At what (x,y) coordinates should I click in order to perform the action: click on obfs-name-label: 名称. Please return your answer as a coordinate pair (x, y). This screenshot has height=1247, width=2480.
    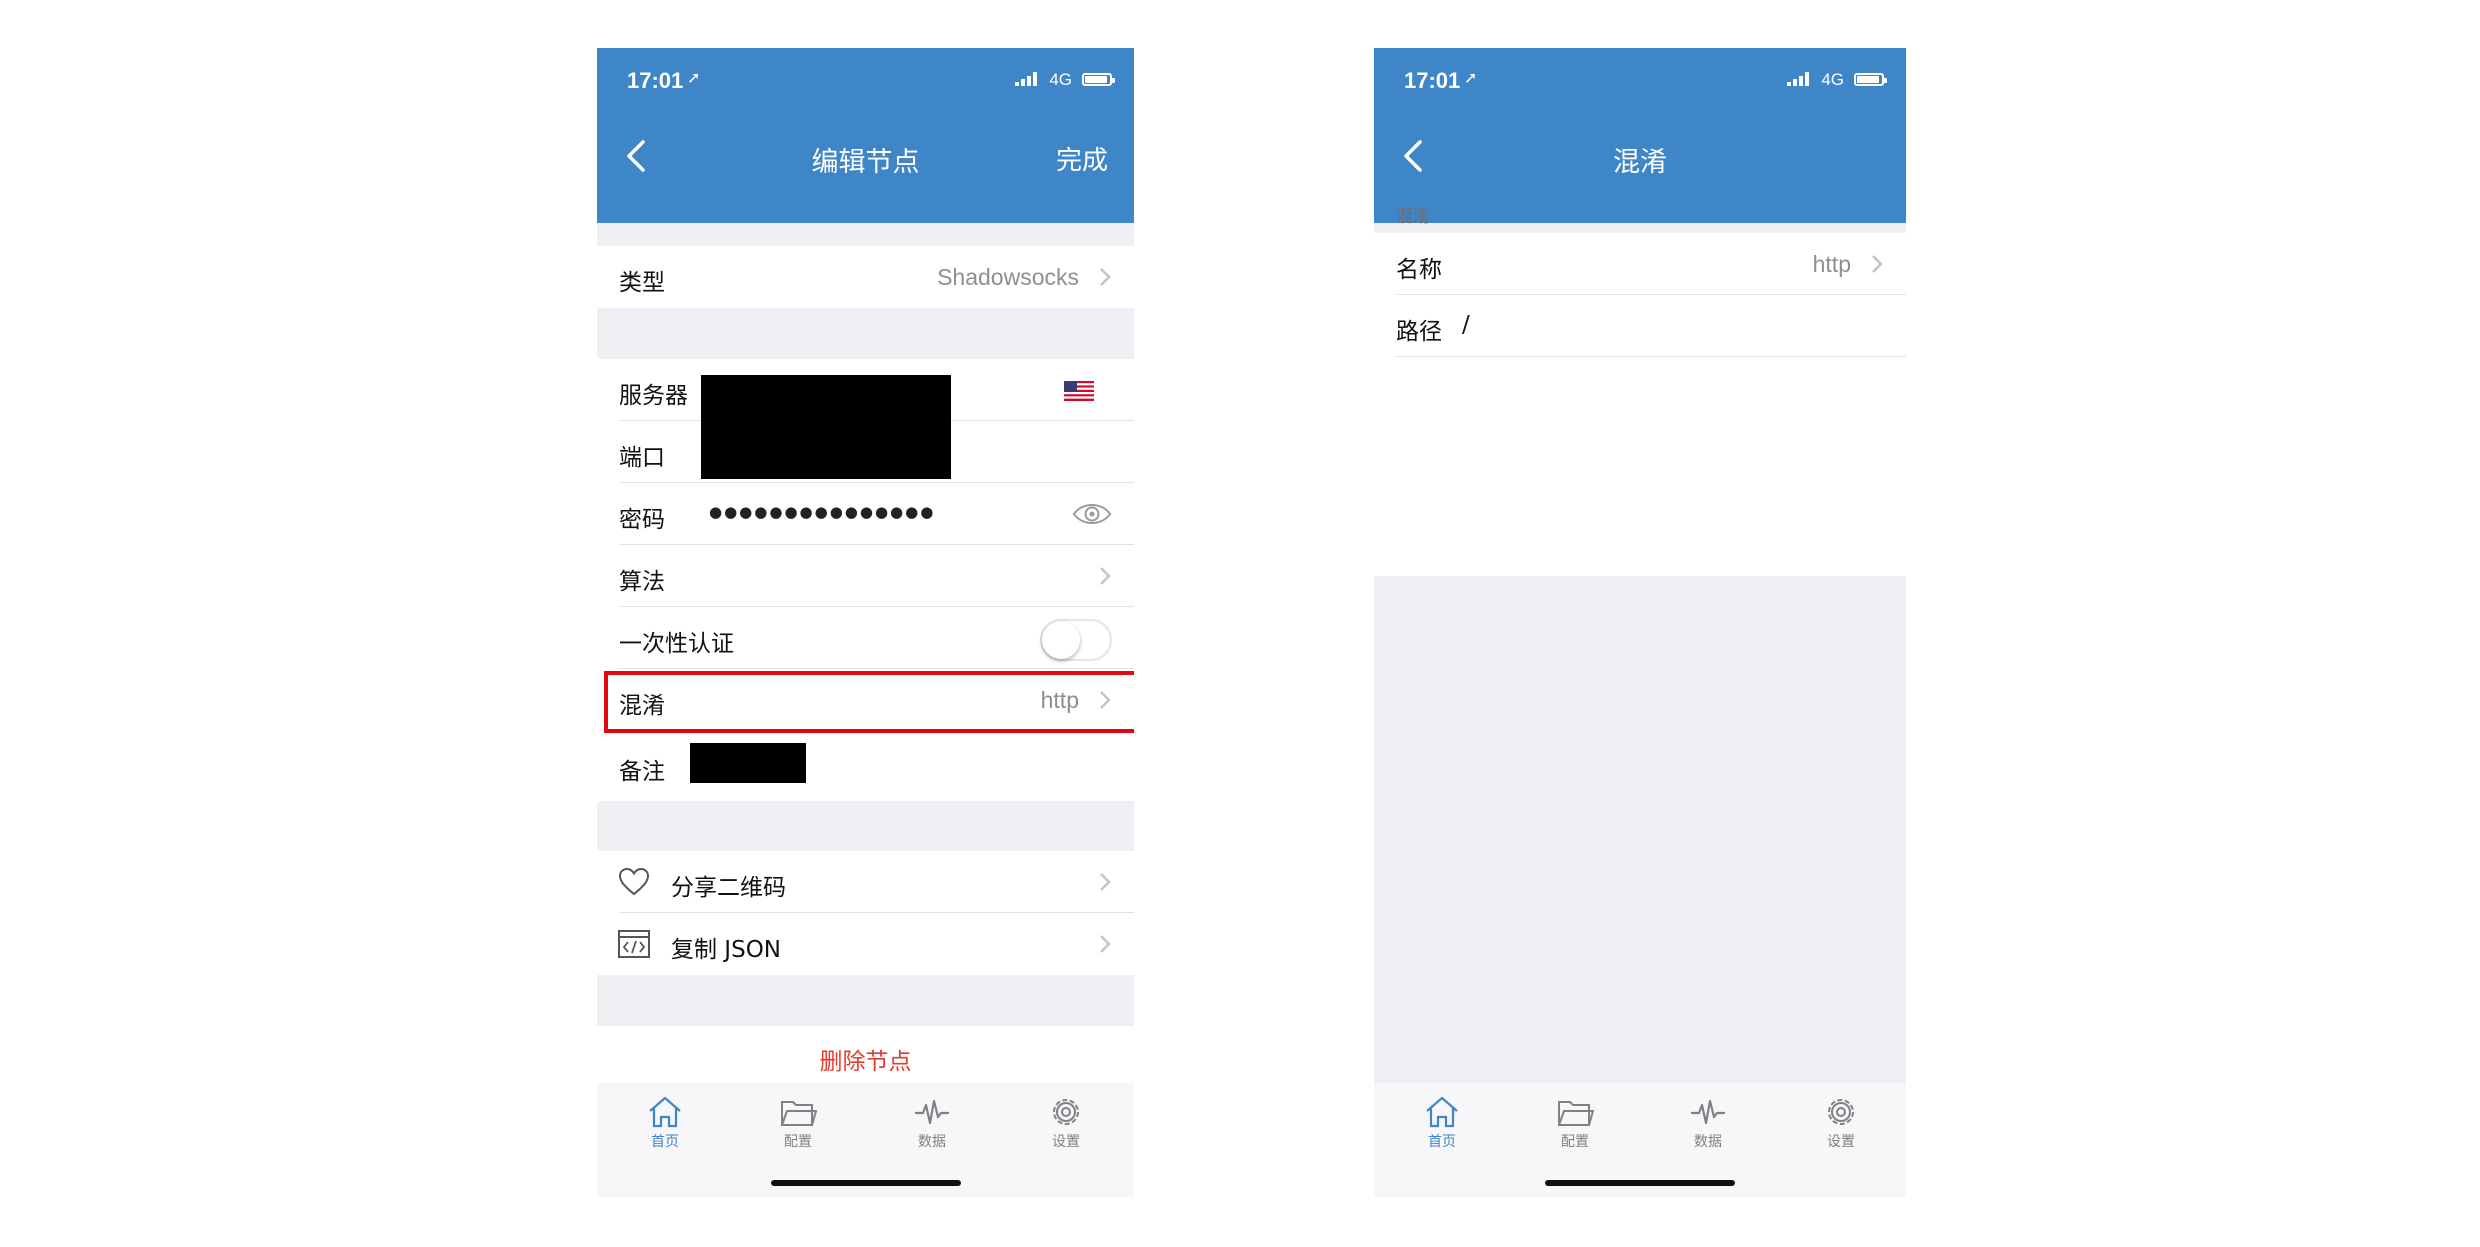
    Looking at the image, I should click on (1419, 270).